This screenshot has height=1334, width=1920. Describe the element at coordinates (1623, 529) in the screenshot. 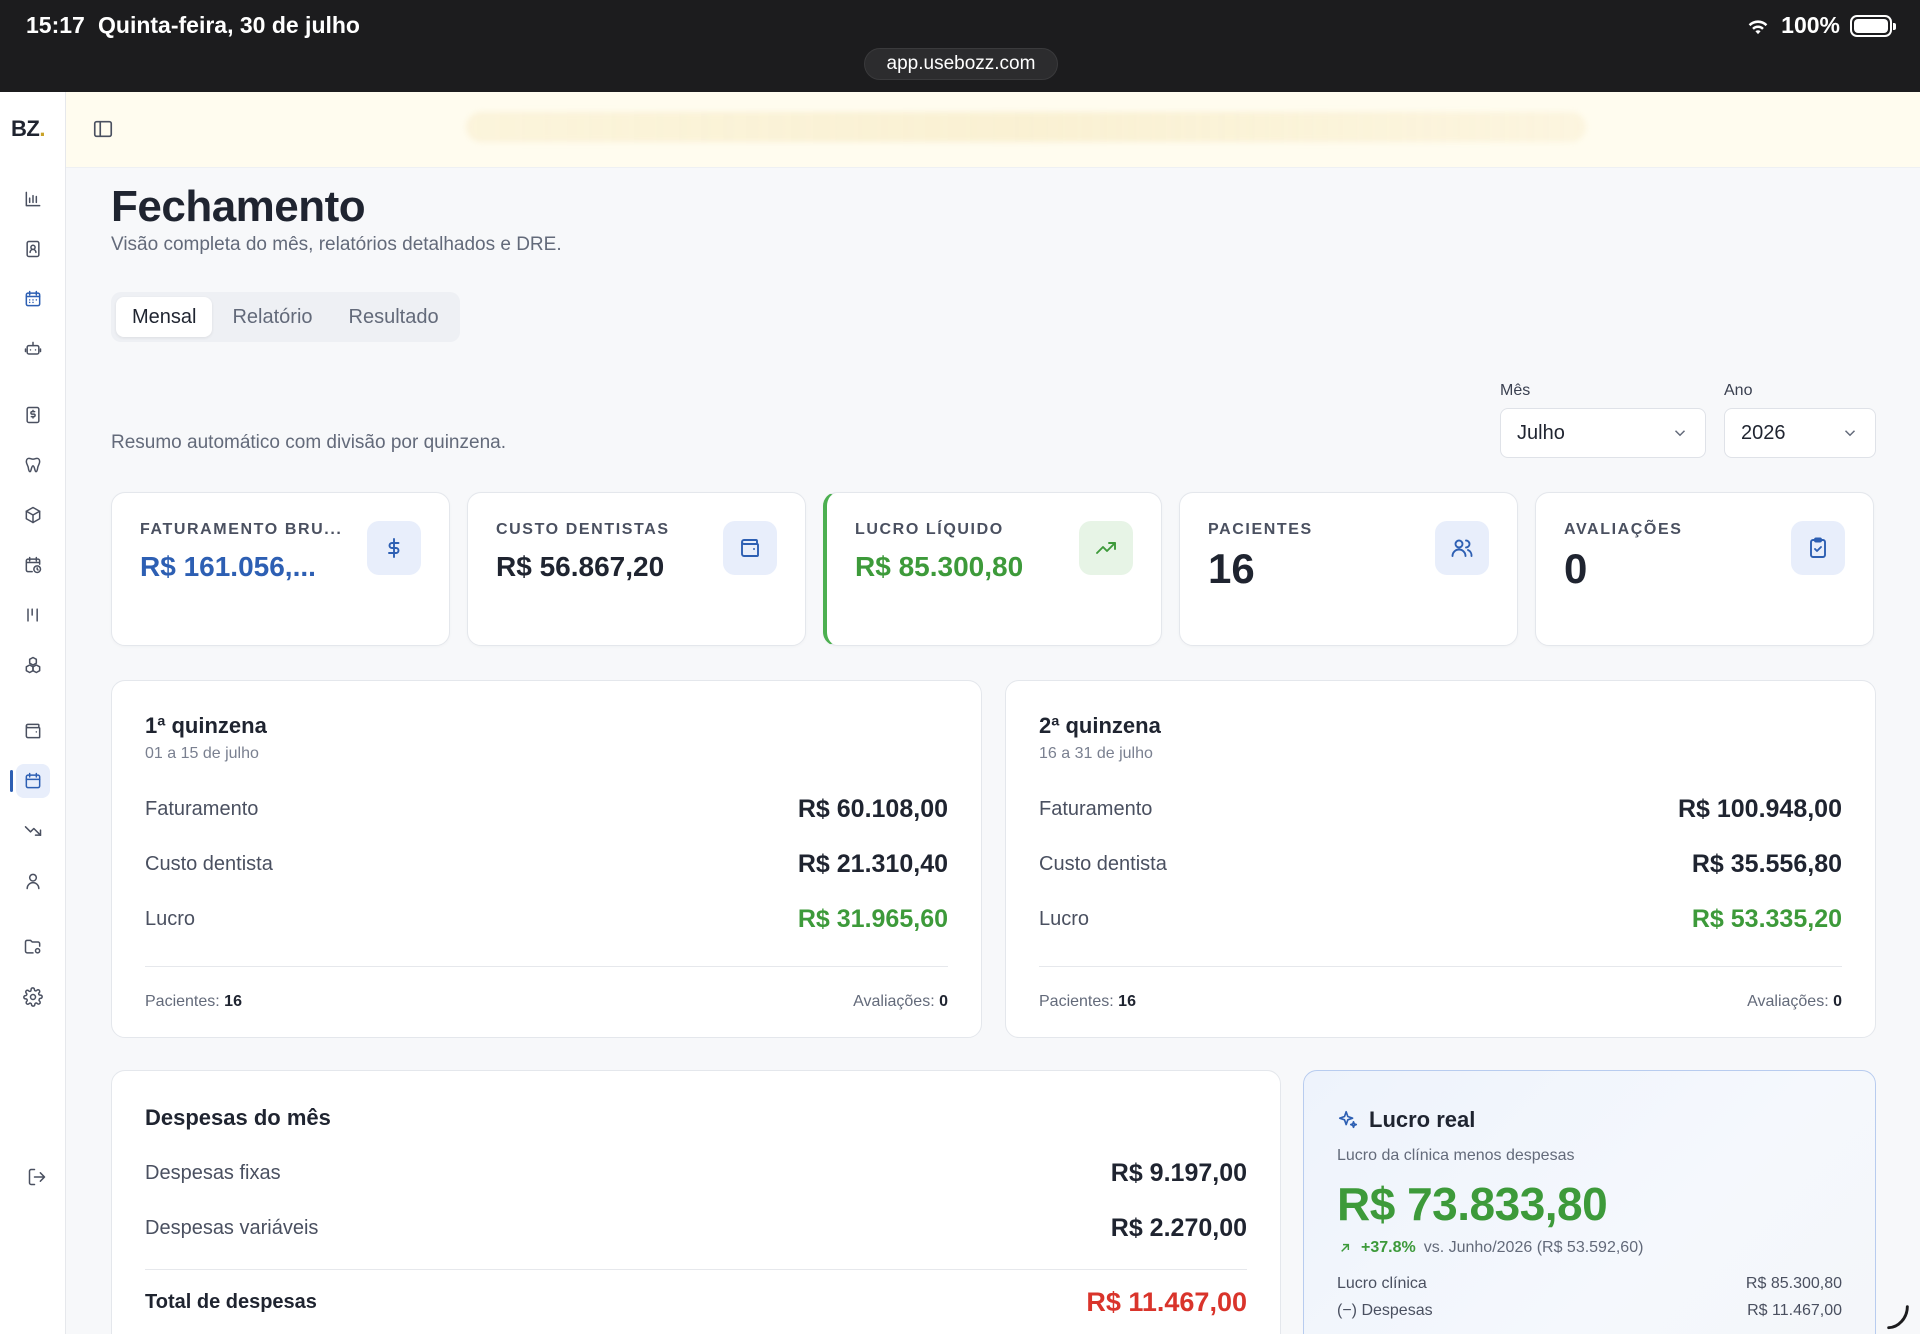

I see `kpi-label: AVALIAÇÕES` at that location.